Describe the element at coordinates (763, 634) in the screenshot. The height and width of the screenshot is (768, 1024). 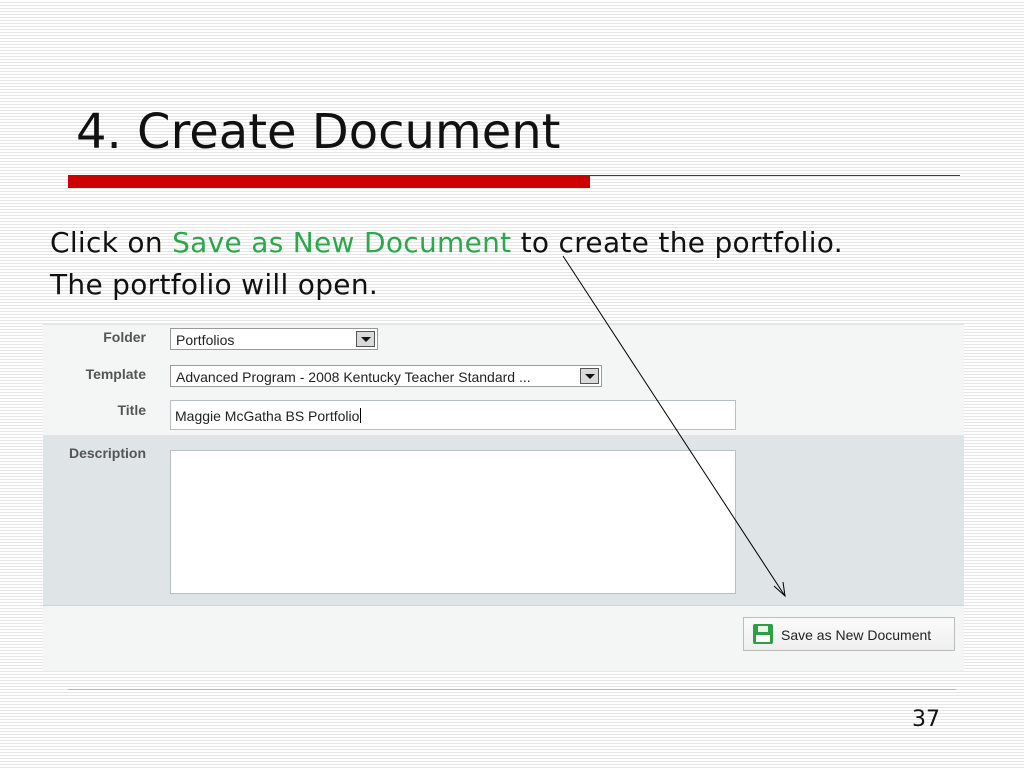
I see `floppy-disk-icon` at that location.